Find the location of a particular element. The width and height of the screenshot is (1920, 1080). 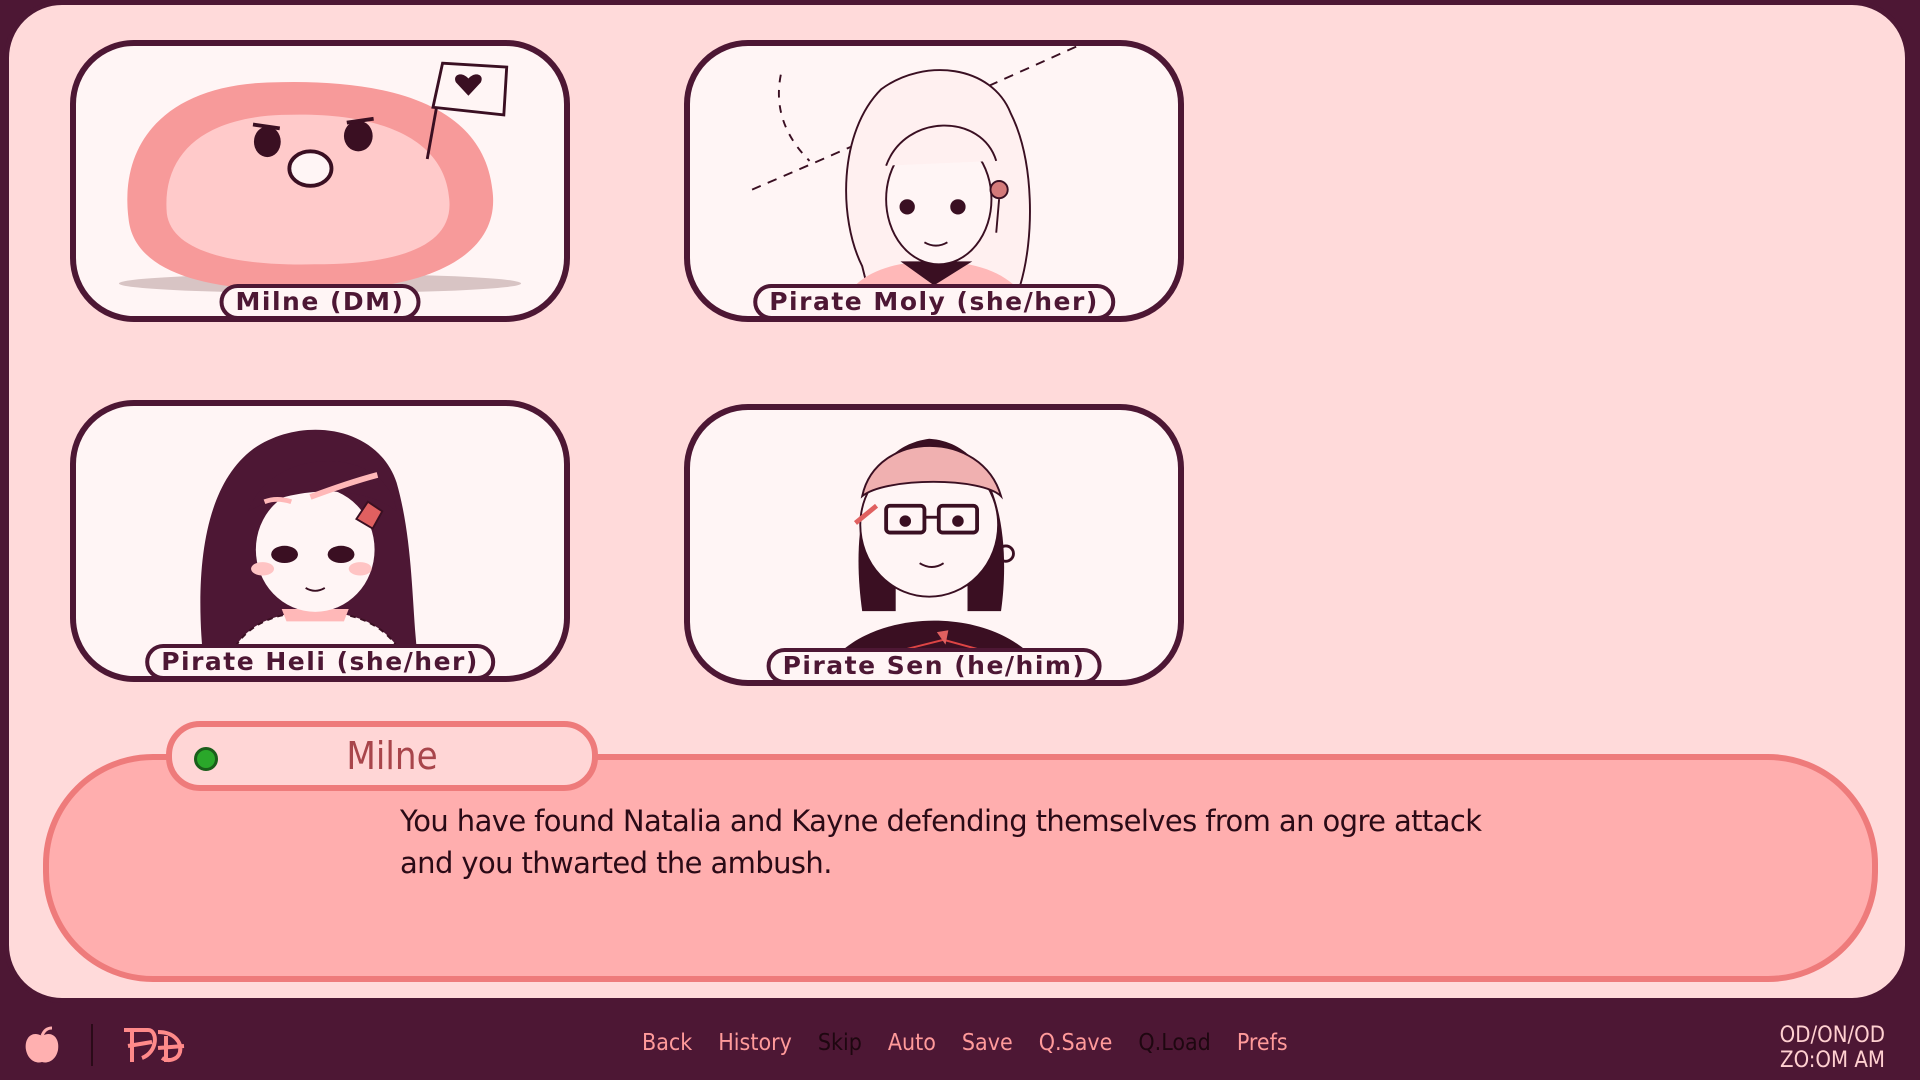

prefs-button: Prefs is located at coordinates (1262, 1043).